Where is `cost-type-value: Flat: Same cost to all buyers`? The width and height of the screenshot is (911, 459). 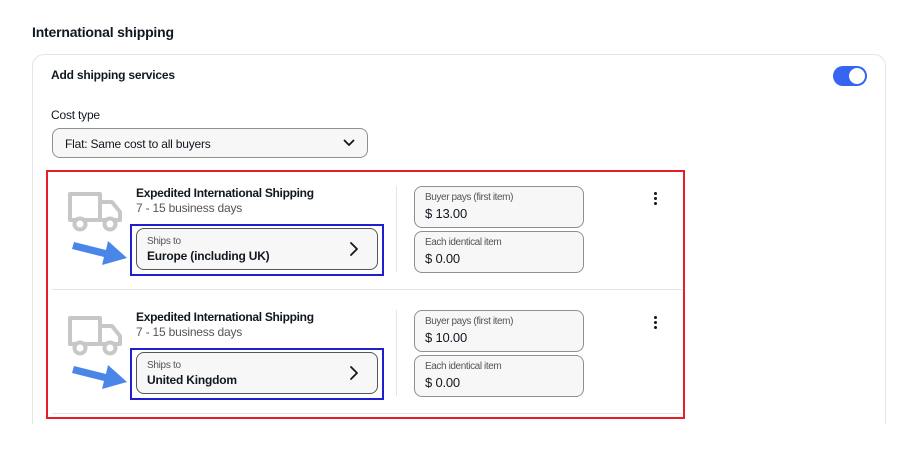
cost-type-value: Flat: Same cost to all buyers is located at coordinates (138, 144).